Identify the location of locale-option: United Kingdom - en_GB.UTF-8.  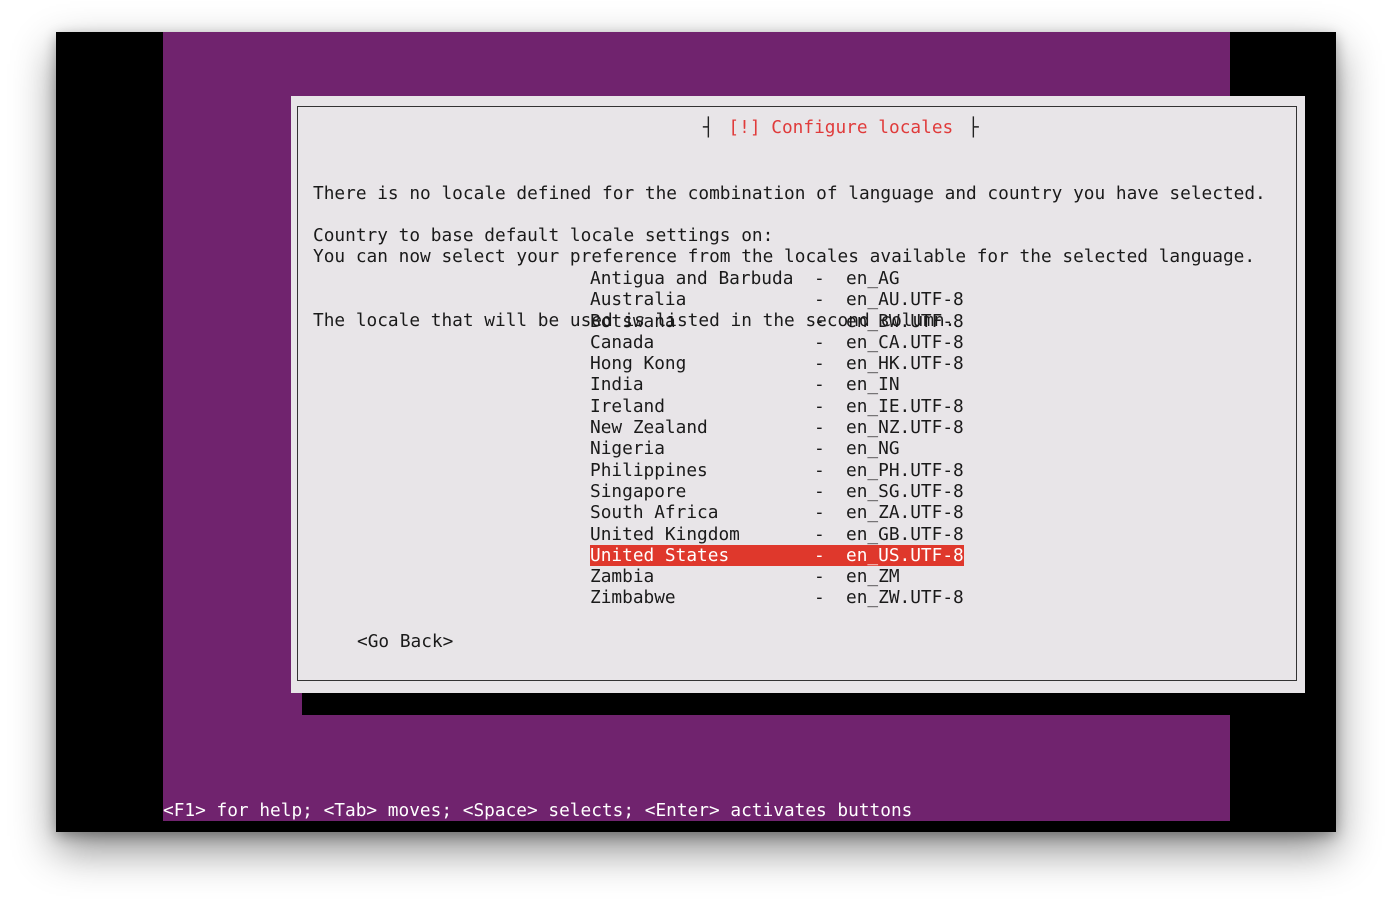
(777, 534).